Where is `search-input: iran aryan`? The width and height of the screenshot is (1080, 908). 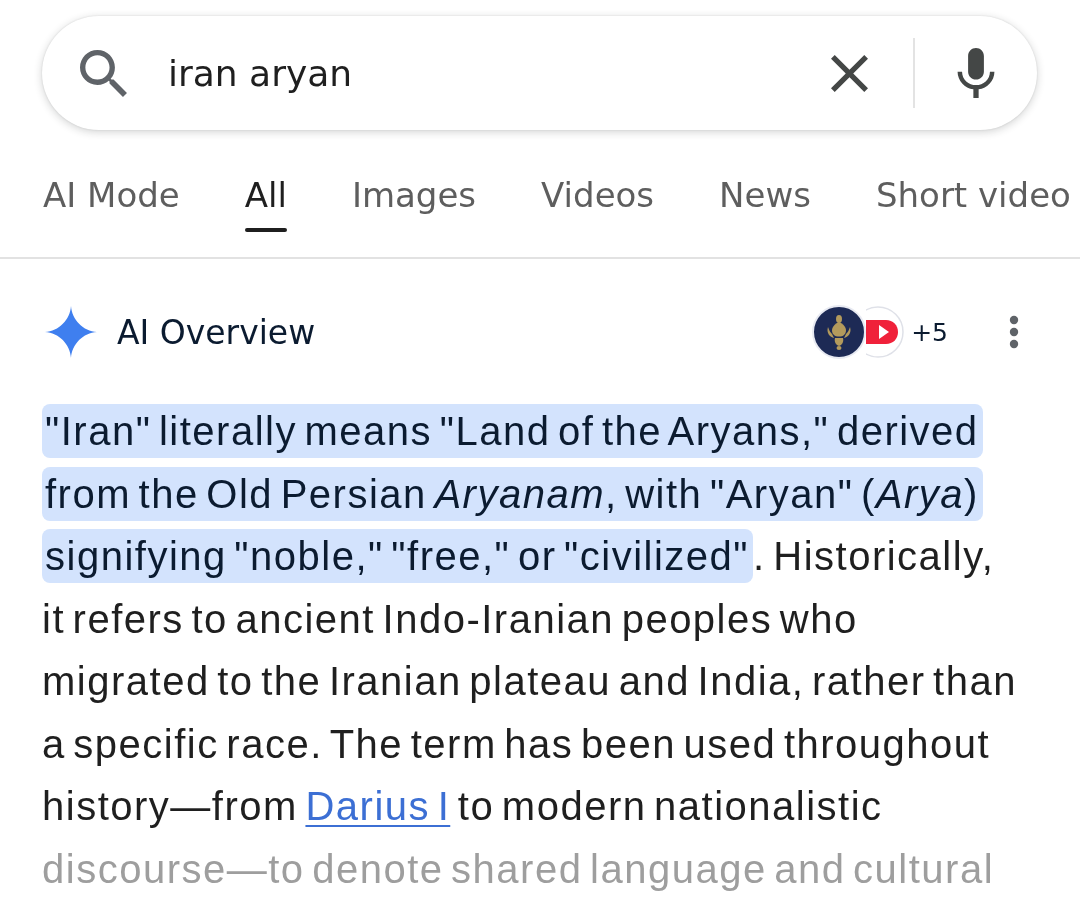
search-input: iran aryan is located at coordinates (499, 73).